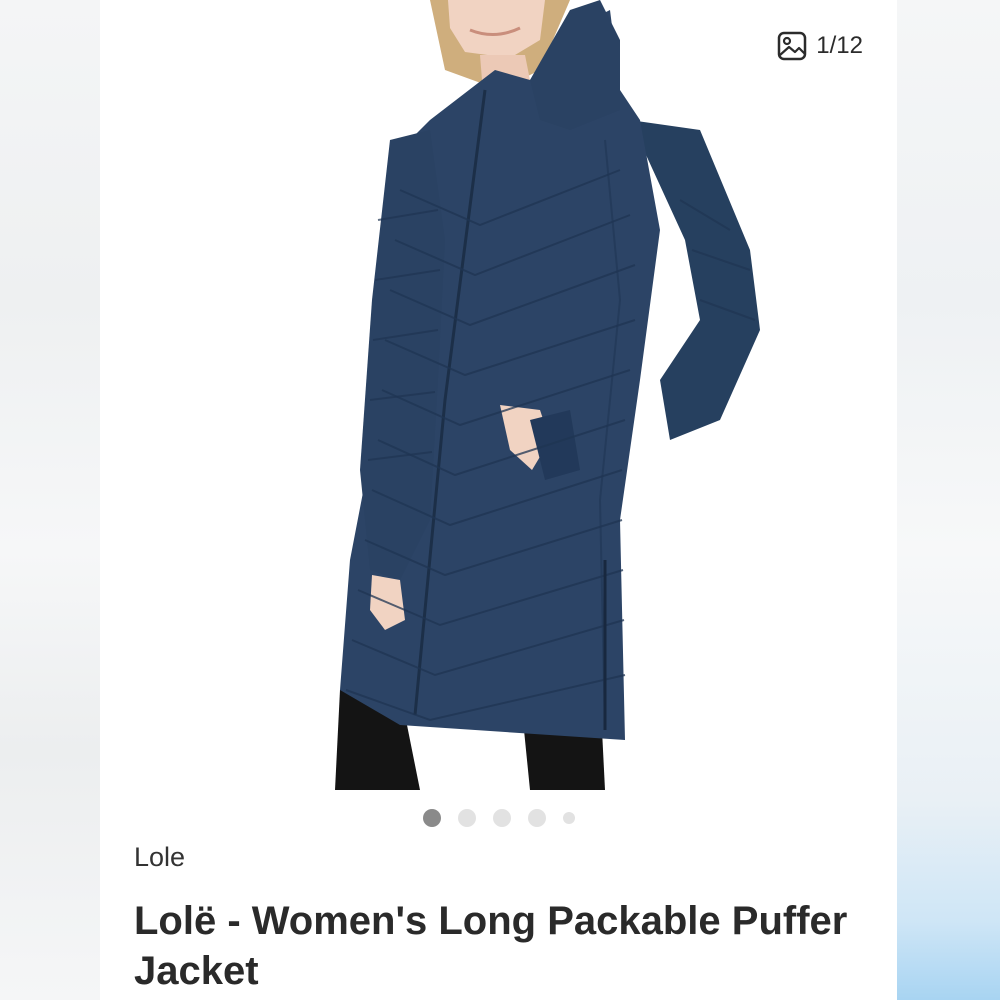 This screenshot has height=1000, width=1000. Describe the element at coordinates (792, 46) in the screenshot. I see `image-gallery-icon` at that location.